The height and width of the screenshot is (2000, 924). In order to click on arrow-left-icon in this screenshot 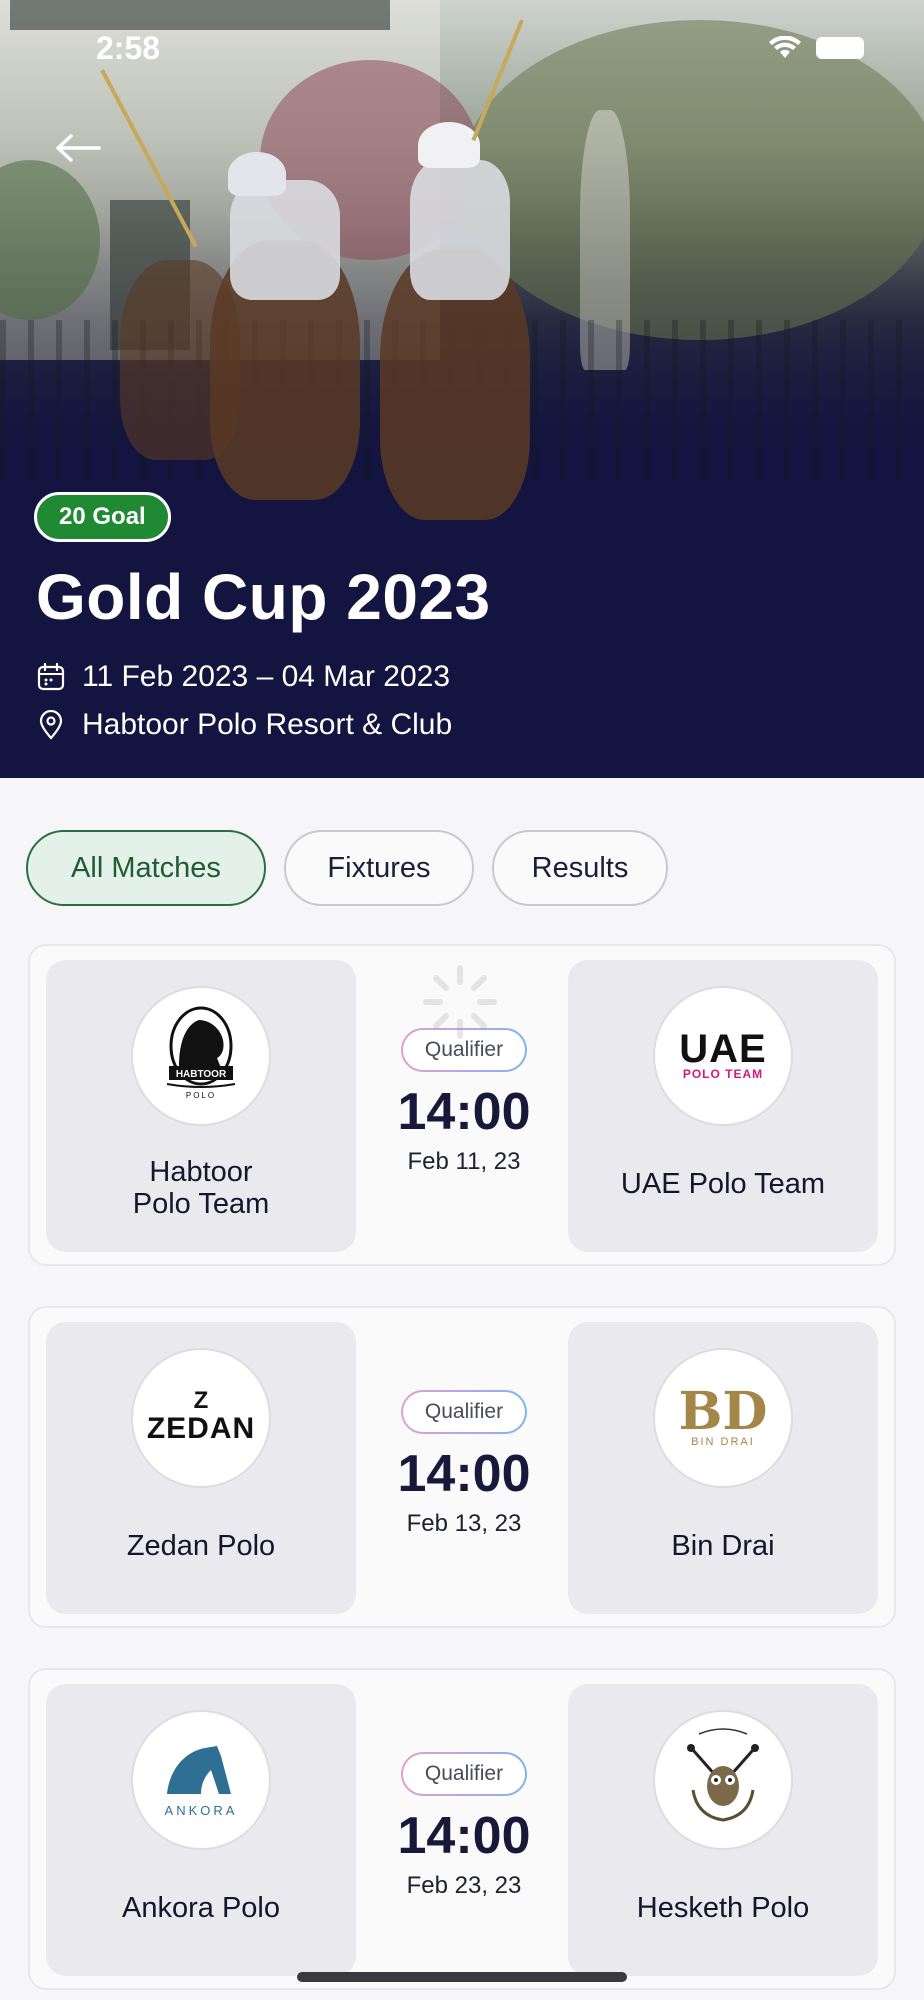, I will do `click(78, 148)`.